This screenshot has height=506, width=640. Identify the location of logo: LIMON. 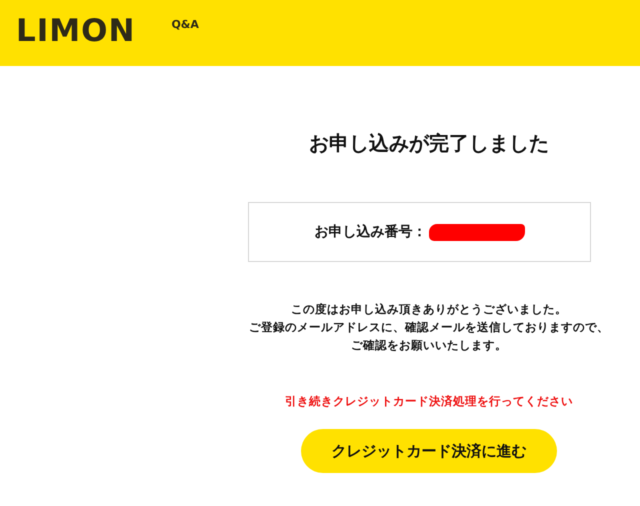
(76, 31).